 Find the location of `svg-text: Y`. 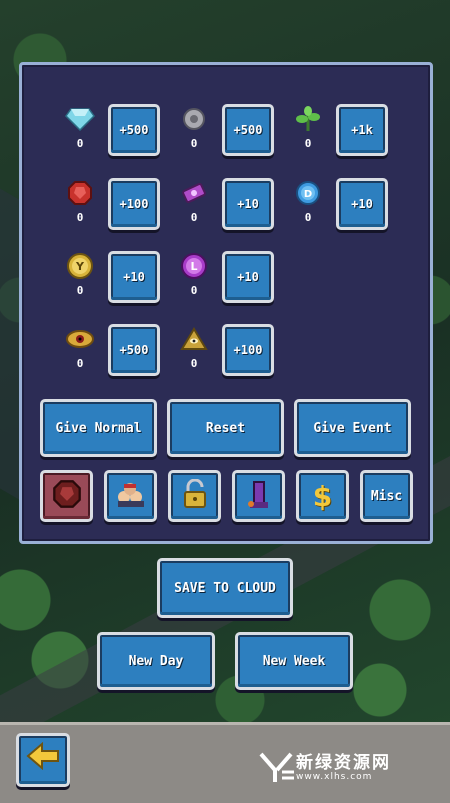

svg-text: Y is located at coordinates (80, 266).